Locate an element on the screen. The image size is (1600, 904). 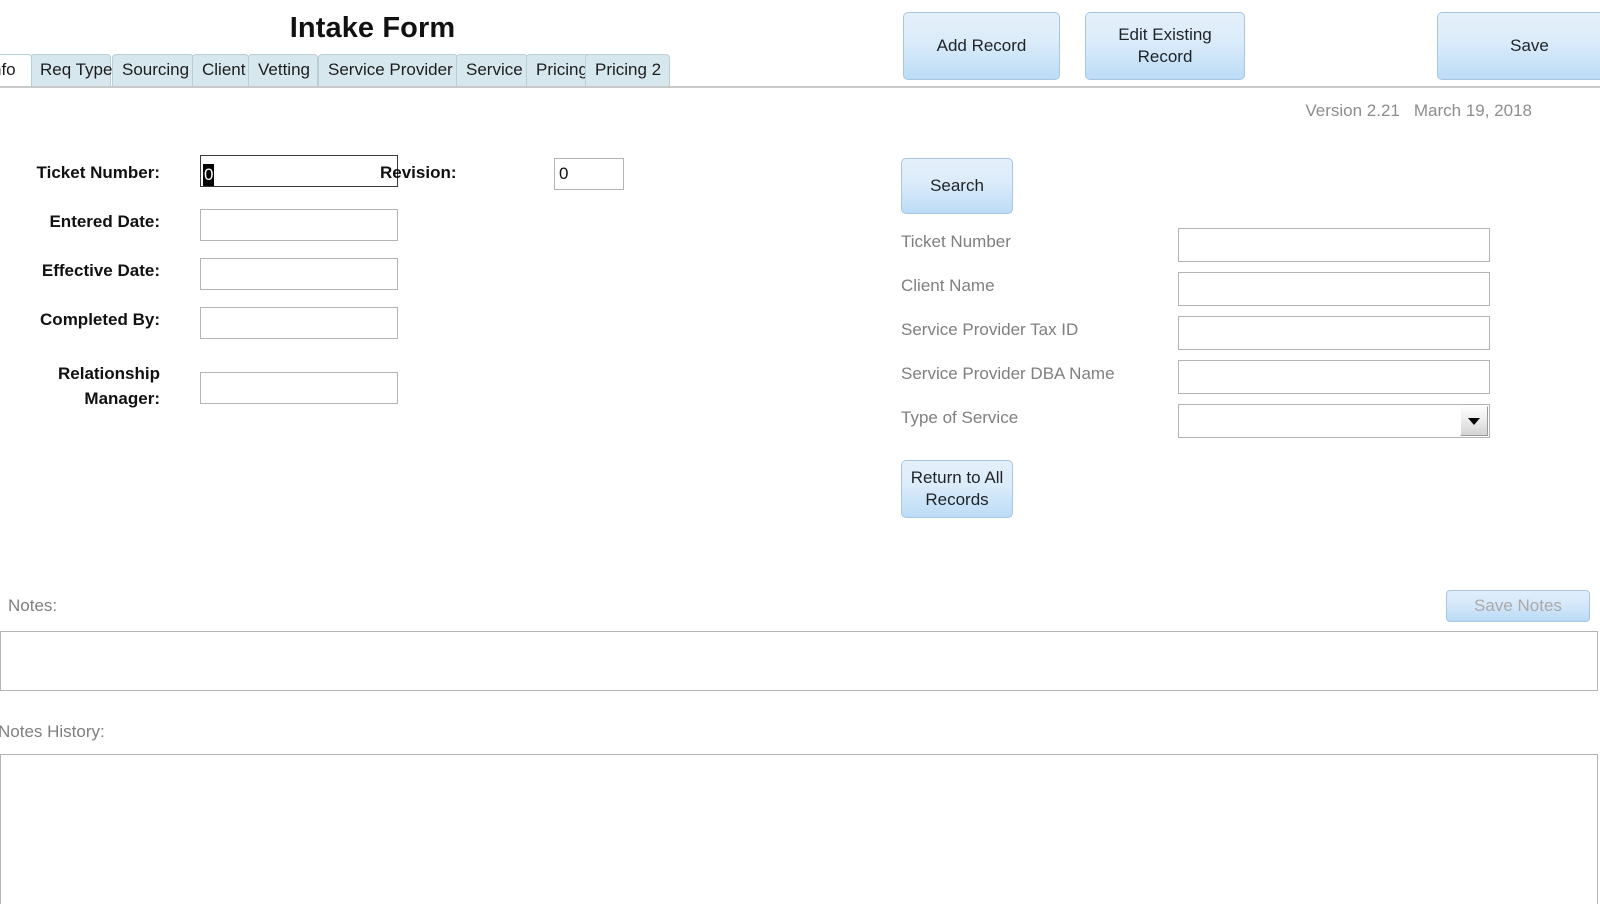
search-service-provider-tax-id-input is located at coordinates (1334, 333).